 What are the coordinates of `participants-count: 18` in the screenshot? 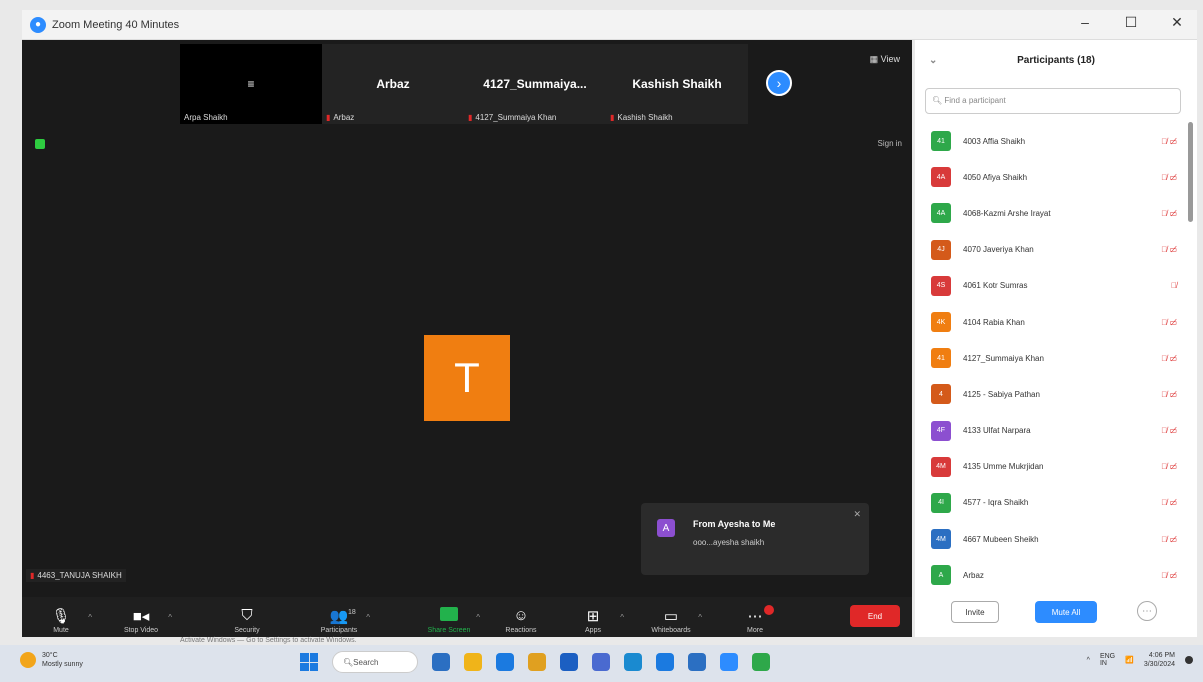 It's located at (352, 612).